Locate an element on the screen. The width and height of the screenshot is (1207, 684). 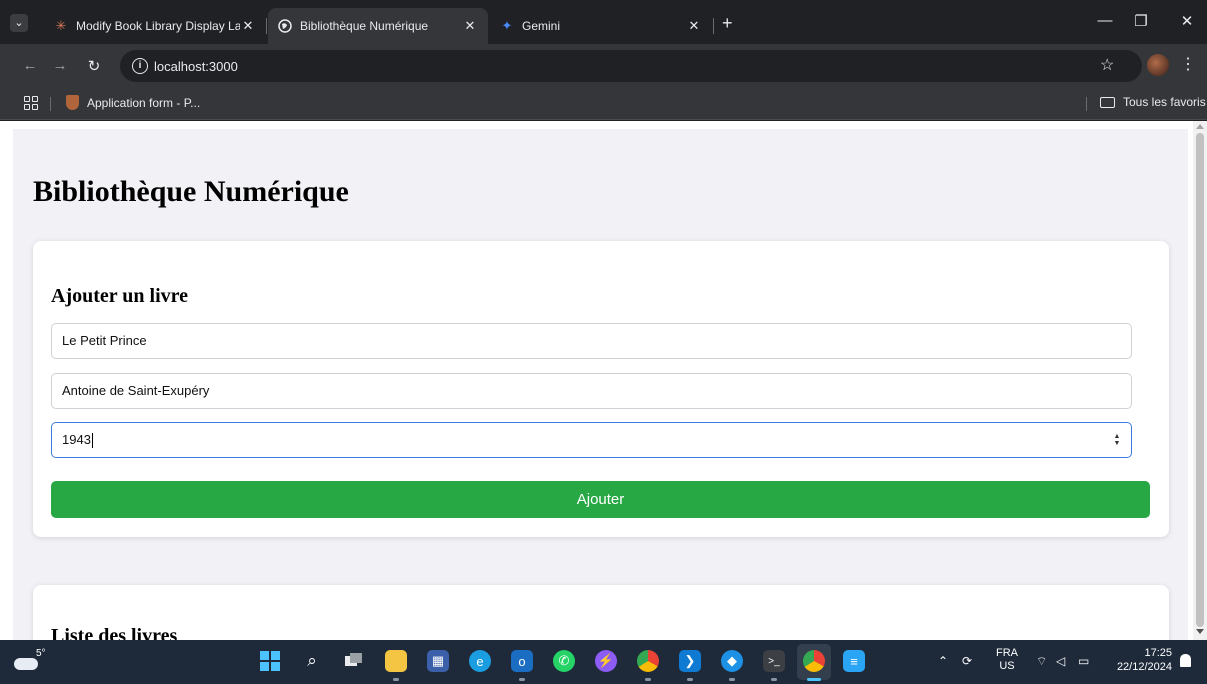
windows-start-icon is located at coordinates (270, 661).